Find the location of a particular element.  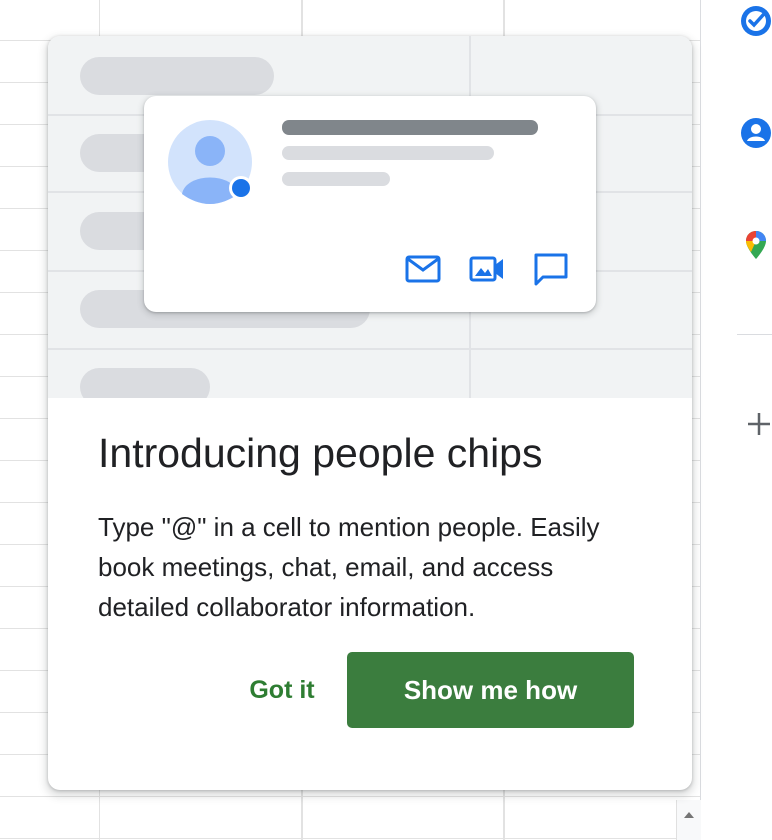

mail-icon is located at coordinates (423, 269).